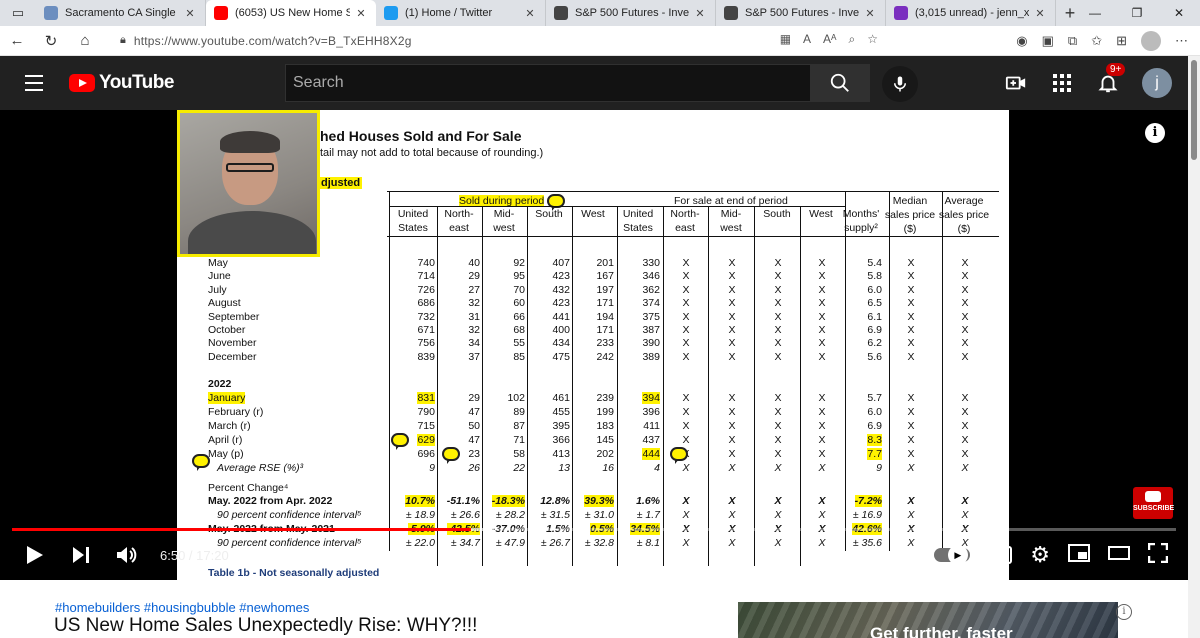  What do you see at coordinates (1048, 41) in the screenshot?
I see `extension-2-icon: ▣` at bounding box center [1048, 41].